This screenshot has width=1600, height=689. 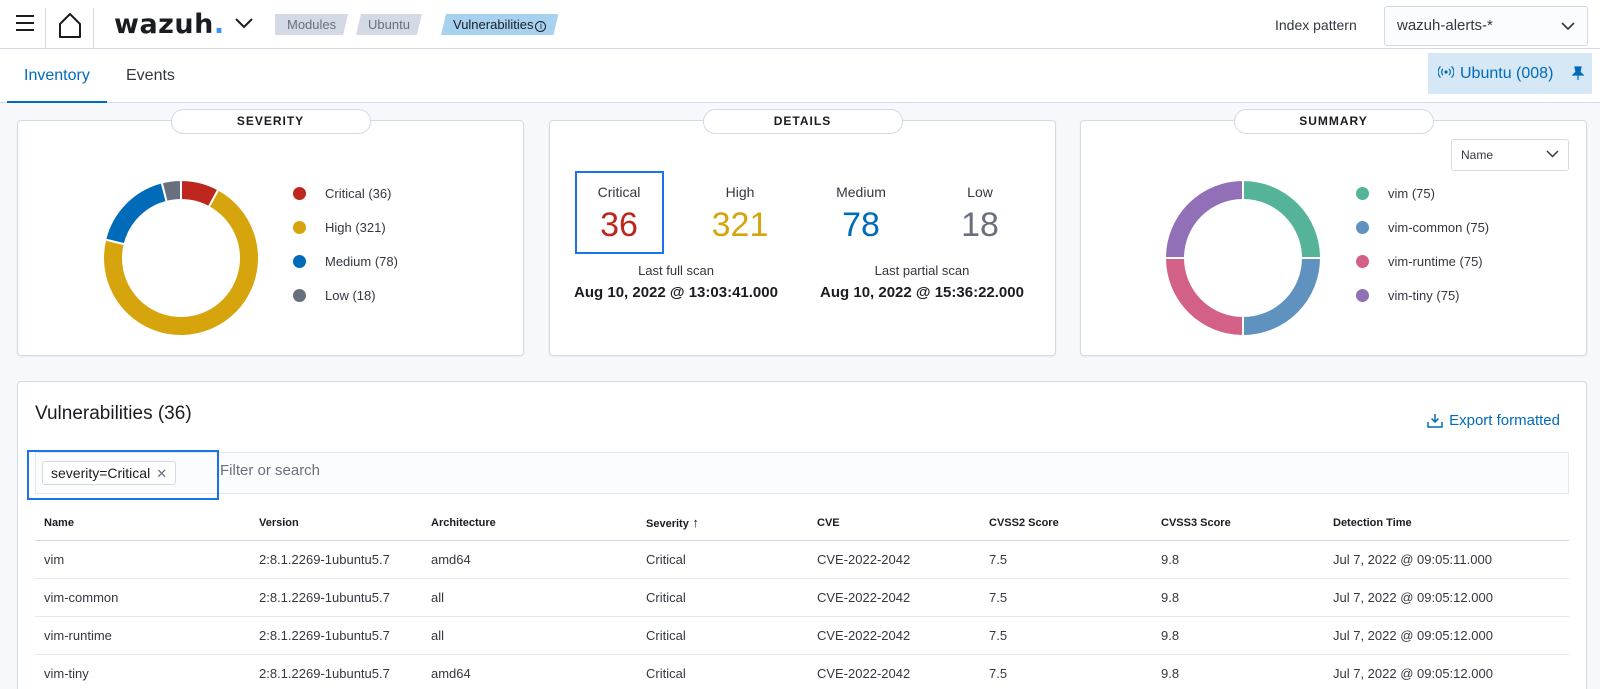 I want to click on last-full-scan-label: Last full scan, so click(x=676, y=270).